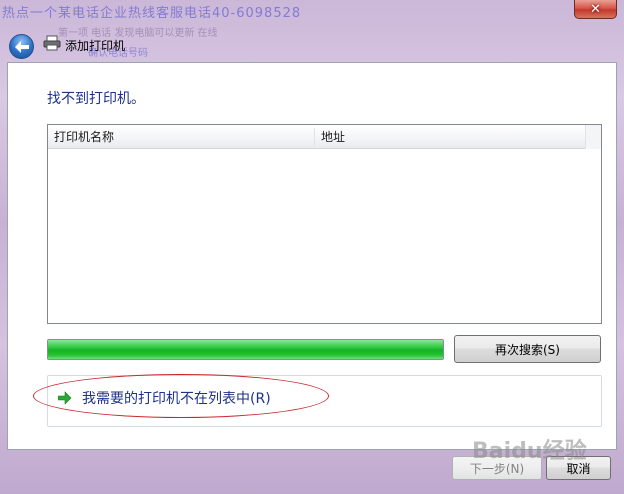 The width and height of the screenshot is (624, 494). Describe the element at coordinates (96, 99) in the screenshot. I see `page-heading: 找不到打印机。` at that location.